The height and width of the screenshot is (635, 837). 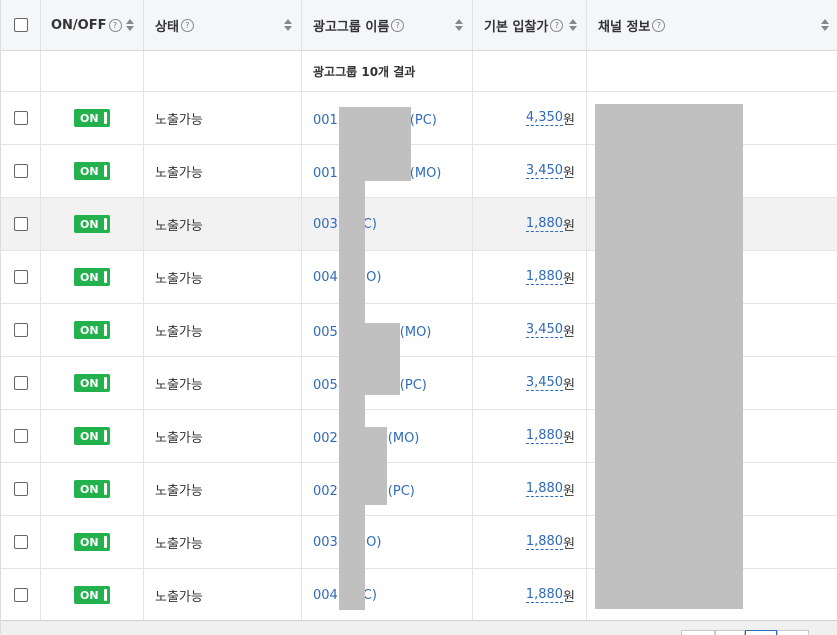 What do you see at coordinates (516, 27) in the screenshot?
I see `header-bid-label: 기본 입찰가` at bounding box center [516, 27].